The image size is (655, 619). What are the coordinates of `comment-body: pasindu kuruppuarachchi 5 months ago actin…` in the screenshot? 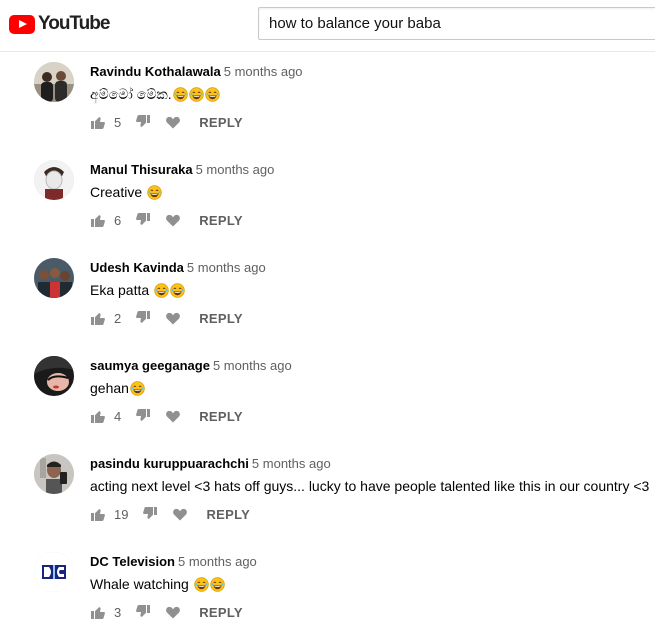 It's located at (372, 476).